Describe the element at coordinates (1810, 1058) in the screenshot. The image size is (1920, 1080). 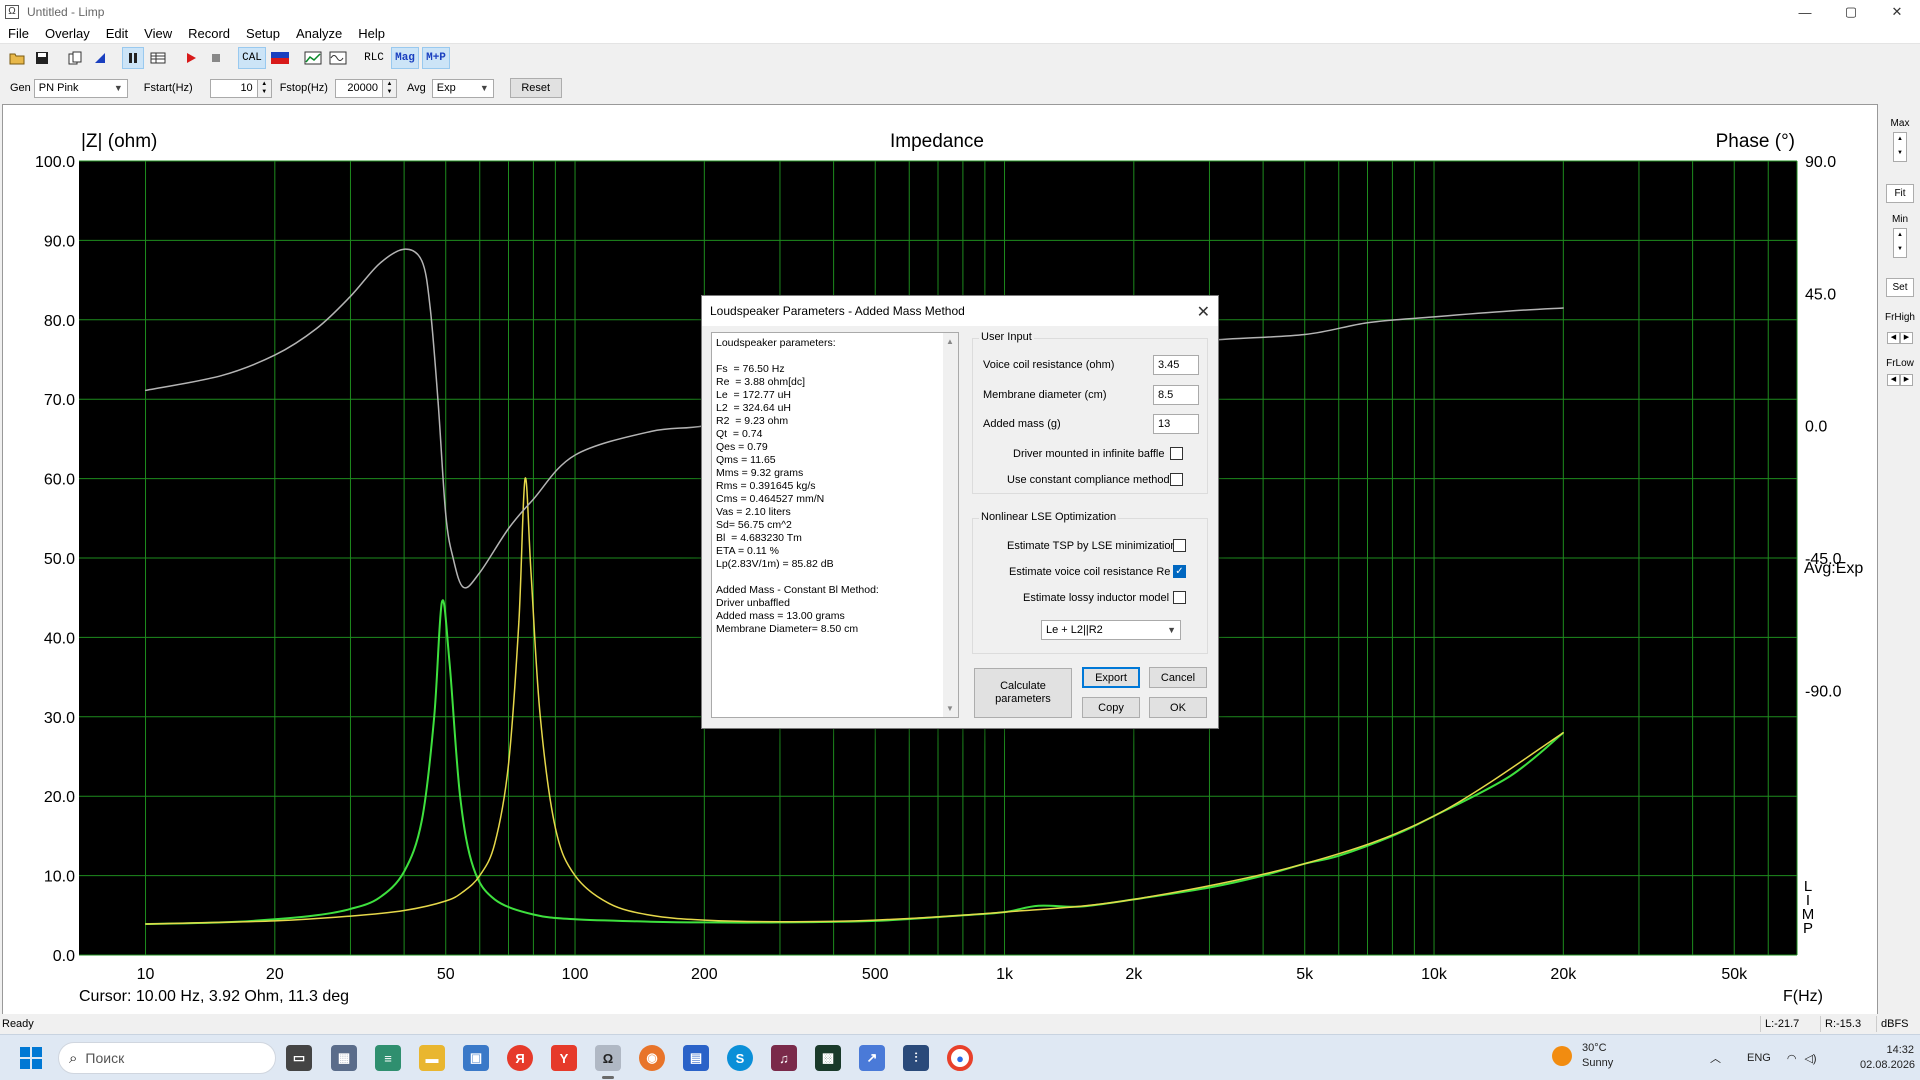
I see `volume-icon: ◁)` at that location.